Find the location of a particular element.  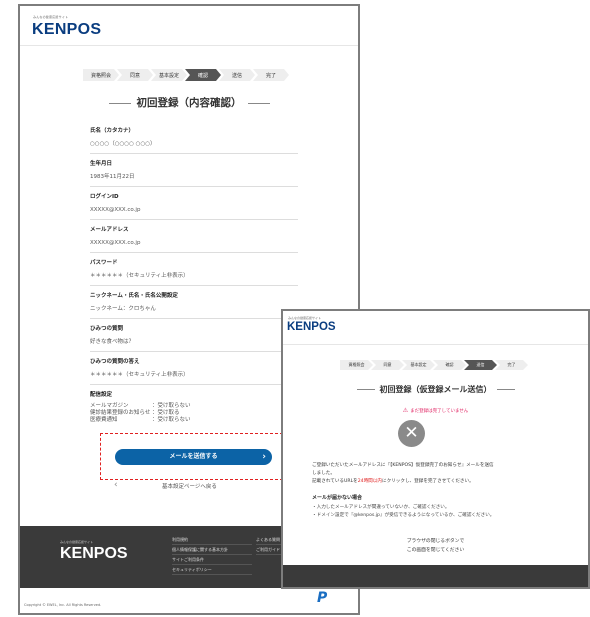

field-name-kana: 氏名（カタカナ） ○○○○（○○○○ ○○○） is located at coordinates (194, 140).